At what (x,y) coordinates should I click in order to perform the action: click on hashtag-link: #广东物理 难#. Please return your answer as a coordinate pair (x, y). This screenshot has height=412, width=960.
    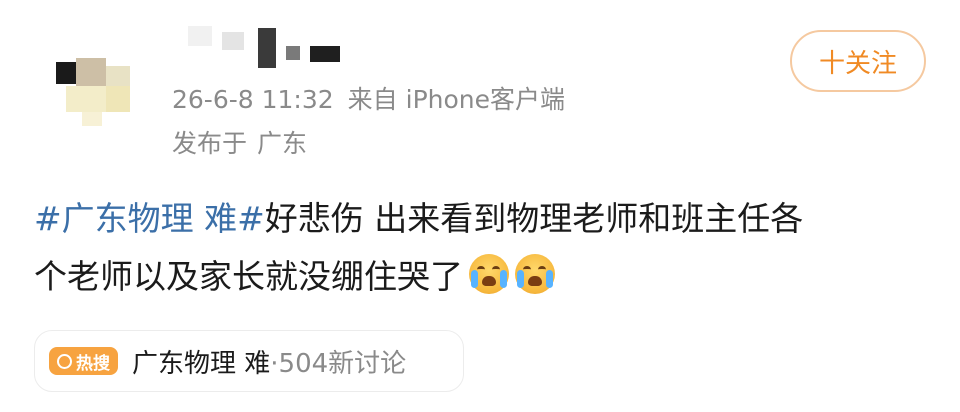
    Looking at the image, I should click on (149, 218).